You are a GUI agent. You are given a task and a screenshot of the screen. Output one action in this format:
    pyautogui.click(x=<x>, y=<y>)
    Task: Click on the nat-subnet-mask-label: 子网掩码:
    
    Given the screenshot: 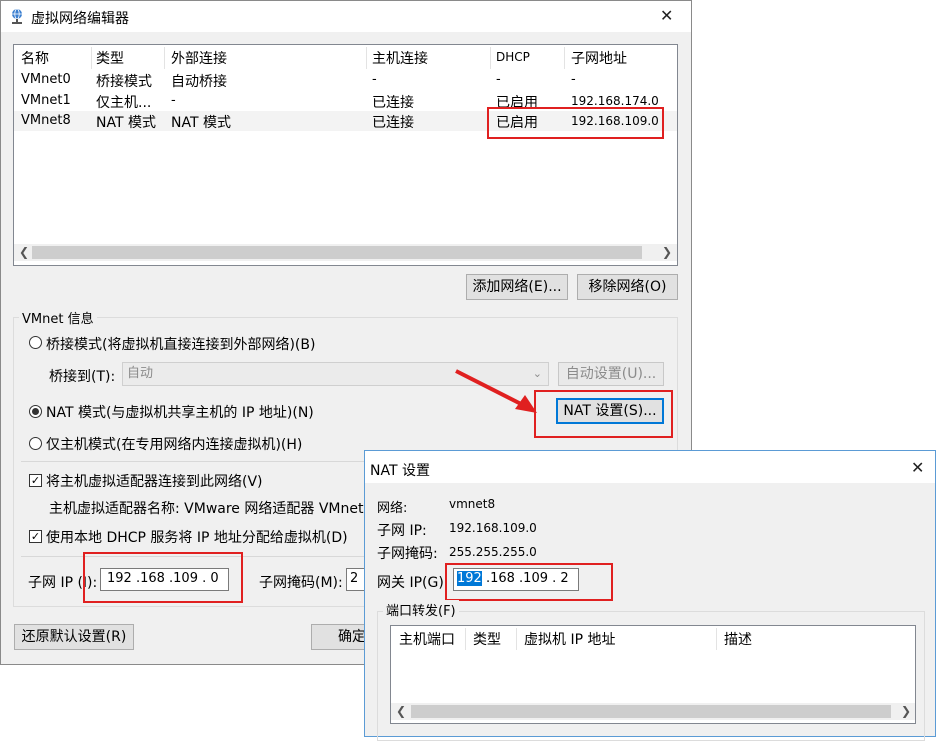 What is the action you would take?
    pyautogui.click(x=407, y=554)
    